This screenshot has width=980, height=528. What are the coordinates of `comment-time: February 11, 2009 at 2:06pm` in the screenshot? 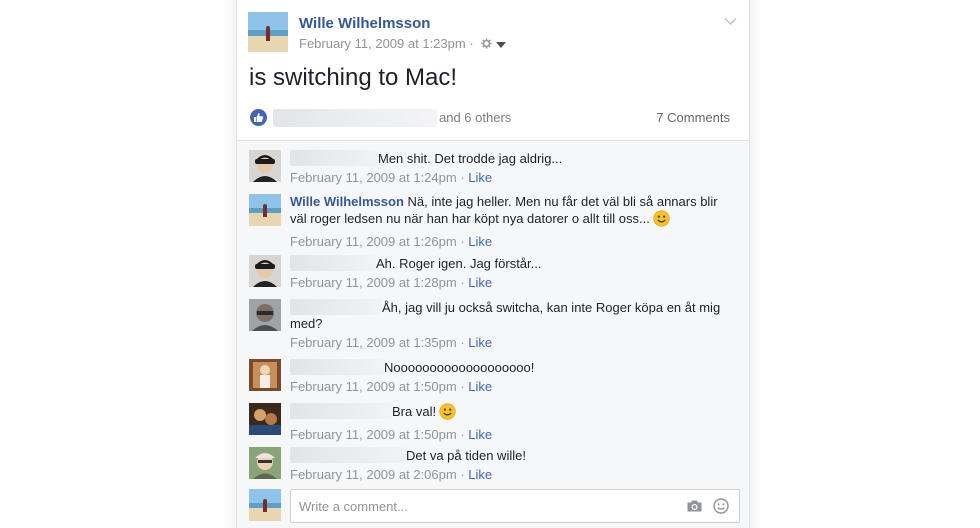 It's located at (373, 474).